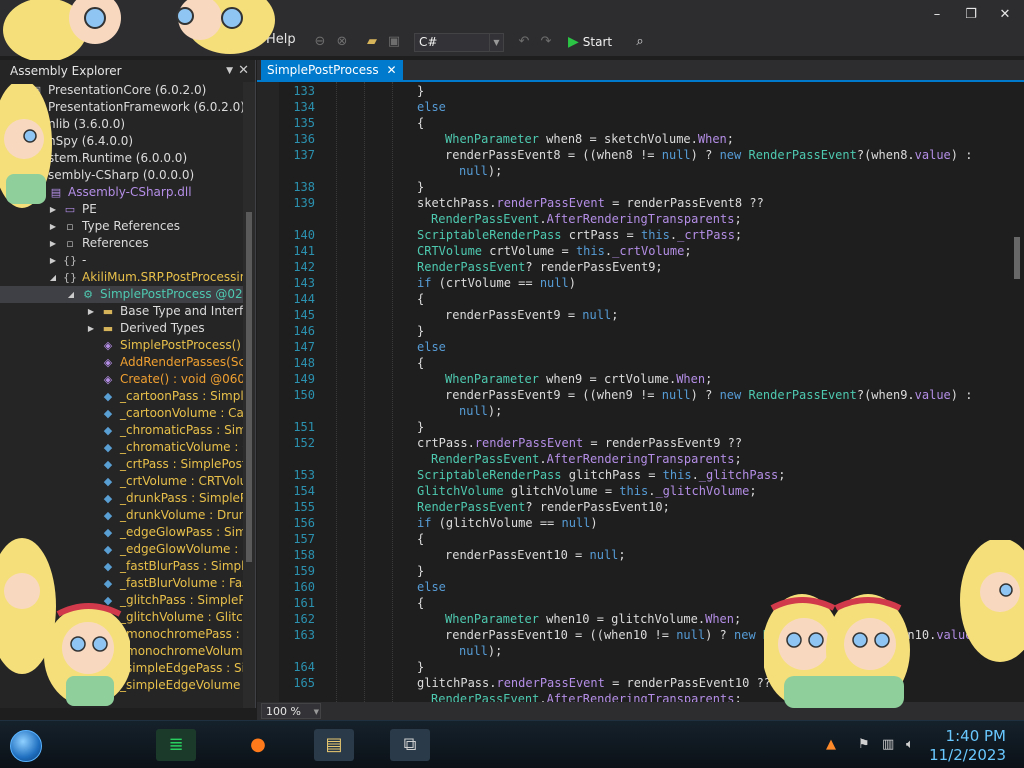 This screenshot has width=1024, height=768. I want to click on tree-item: ◆ _cartoonPass : SimpleP, so click(122, 396).